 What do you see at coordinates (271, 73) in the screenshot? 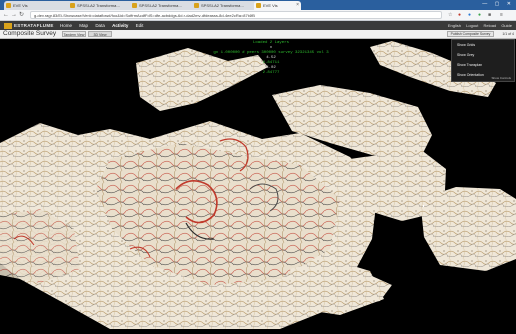
I see `readout-value: 2.84777` at bounding box center [271, 73].